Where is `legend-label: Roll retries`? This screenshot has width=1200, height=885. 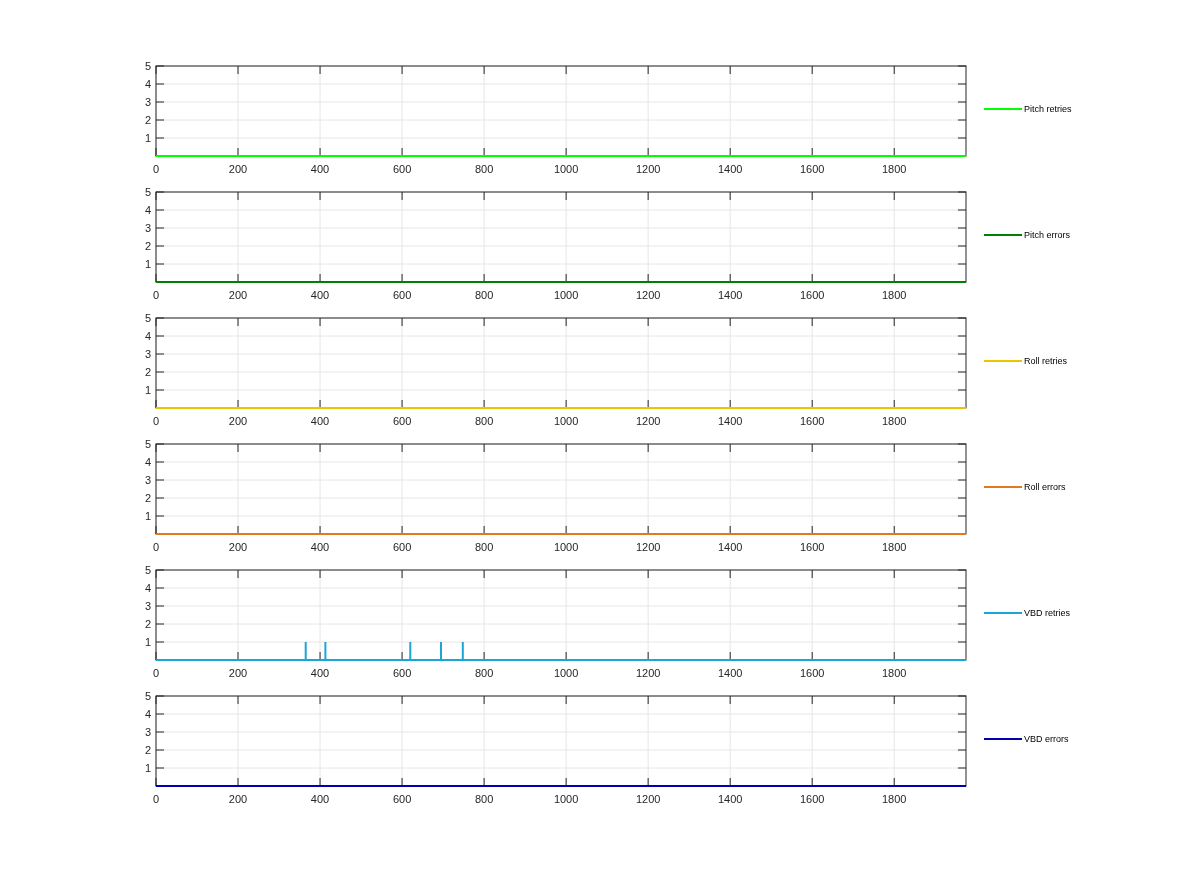
legend-label: Roll retries is located at coordinates (1045, 361).